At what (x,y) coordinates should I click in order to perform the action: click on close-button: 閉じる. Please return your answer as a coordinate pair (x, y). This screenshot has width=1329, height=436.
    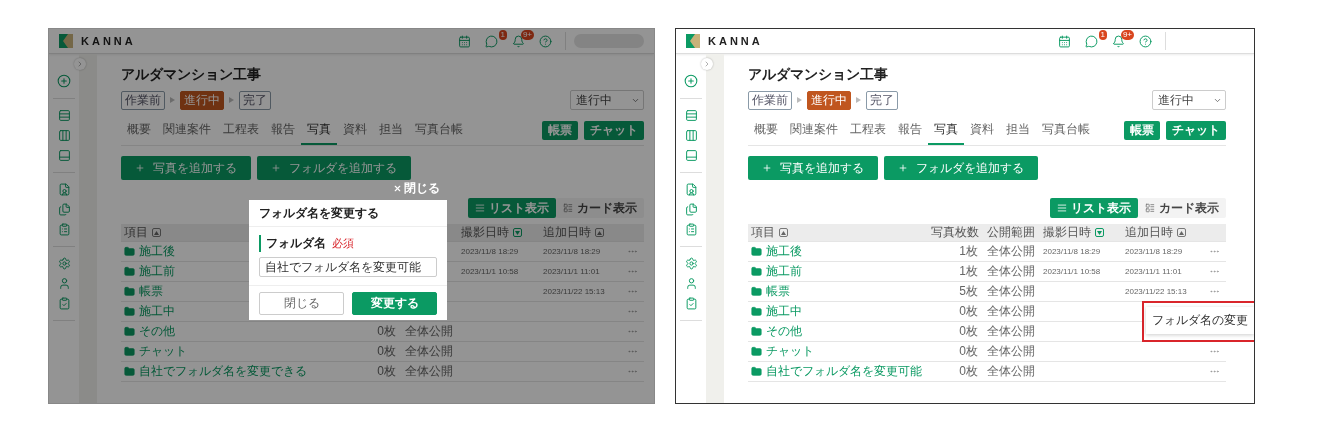
    Looking at the image, I should click on (416, 188).